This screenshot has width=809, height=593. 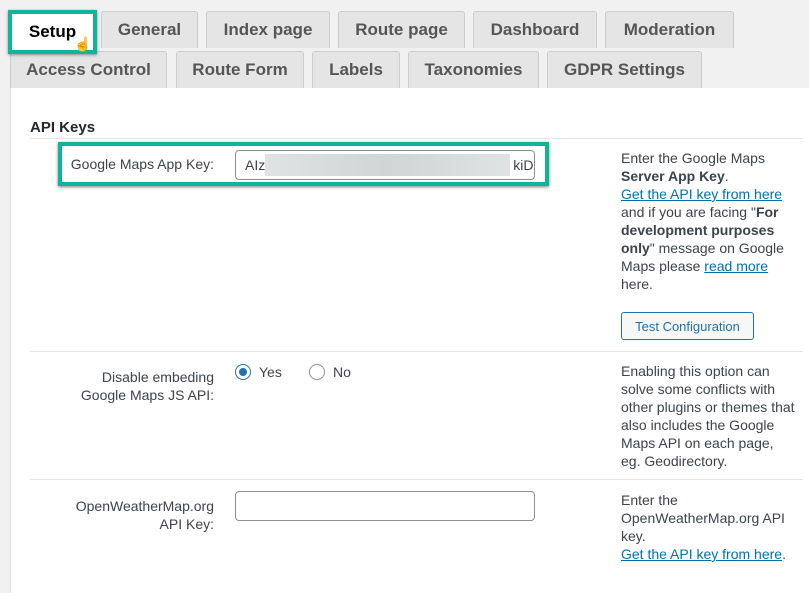 What do you see at coordinates (388, 165) in the screenshot?
I see `redacted-value` at bounding box center [388, 165].